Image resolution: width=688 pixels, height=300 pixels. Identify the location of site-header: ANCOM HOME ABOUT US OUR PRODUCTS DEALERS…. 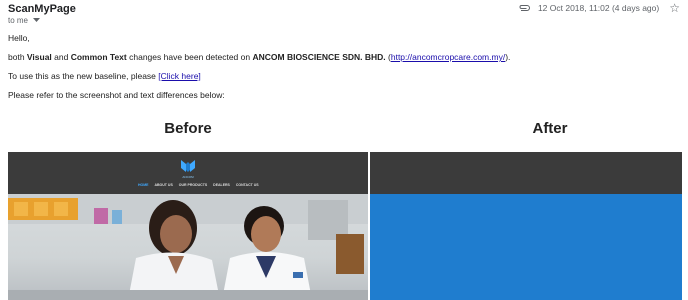
(188, 173).